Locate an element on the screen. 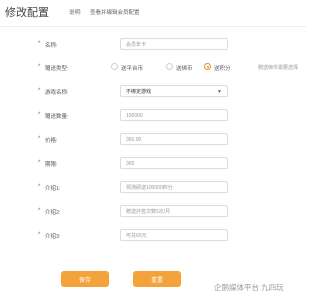  radio-label: 送平台币 is located at coordinates (132, 69).